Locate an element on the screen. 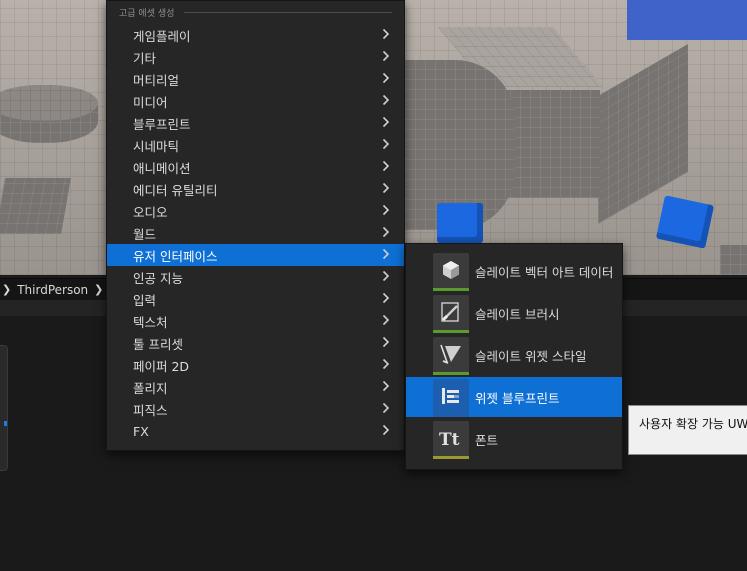  font-icon: Tt is located at coordinates (451, 440).